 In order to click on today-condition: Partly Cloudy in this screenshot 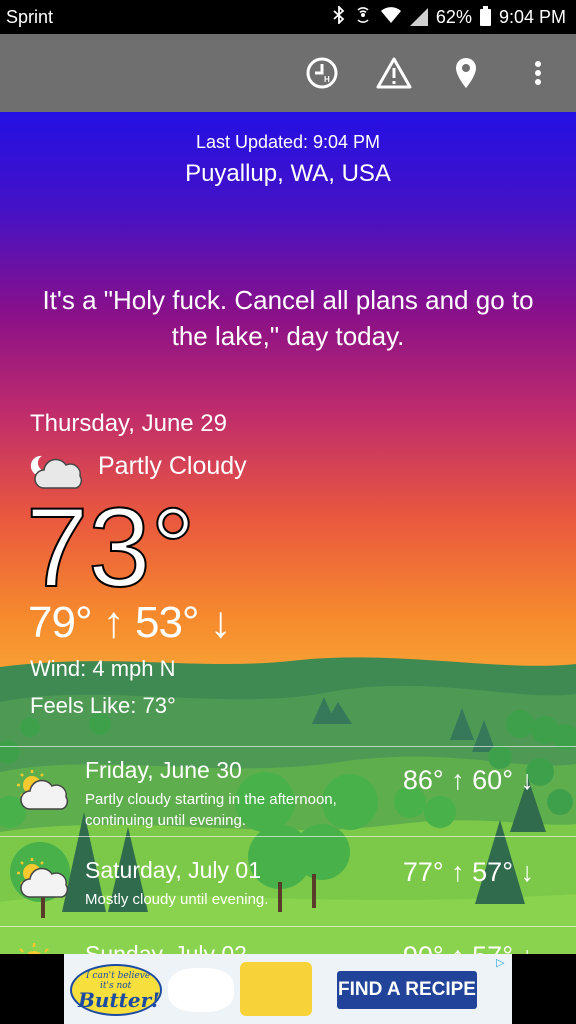, I will do `click(172, 466)`.